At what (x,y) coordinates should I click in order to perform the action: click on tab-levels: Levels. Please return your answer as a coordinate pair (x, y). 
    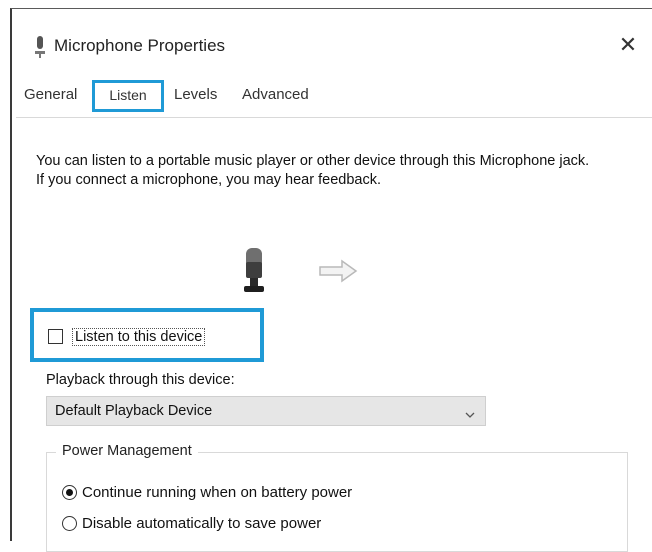
    Looking at the image, I should click on (195, 94).